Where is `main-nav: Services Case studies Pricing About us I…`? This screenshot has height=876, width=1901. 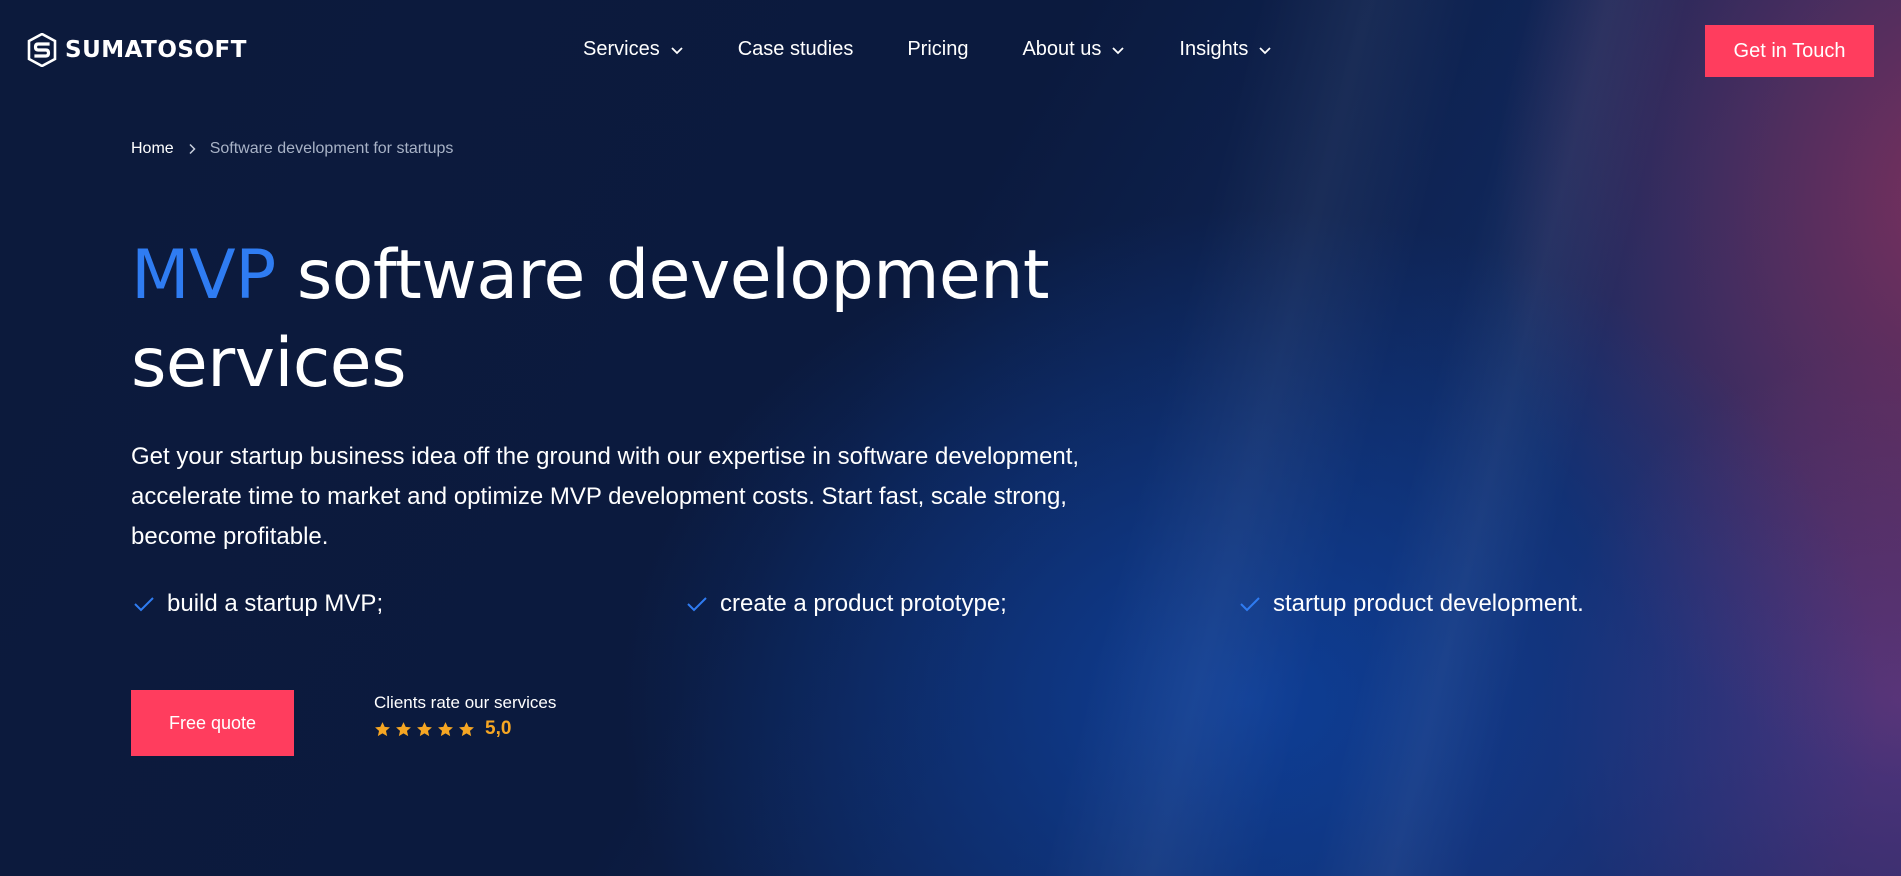
main-nav: Services Case studies Pricing About us I… is located at coordinates (954, 49).